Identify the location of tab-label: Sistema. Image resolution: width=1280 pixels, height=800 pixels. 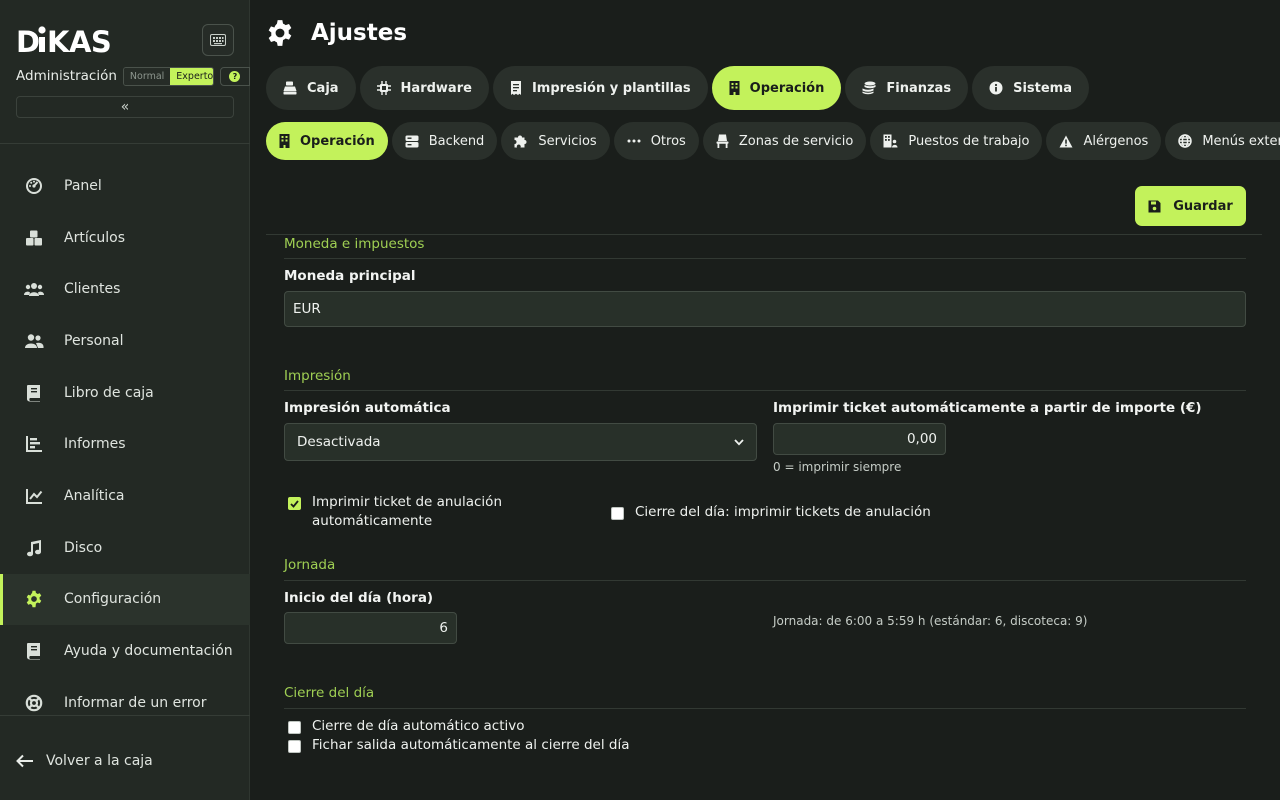
(1042, 88).